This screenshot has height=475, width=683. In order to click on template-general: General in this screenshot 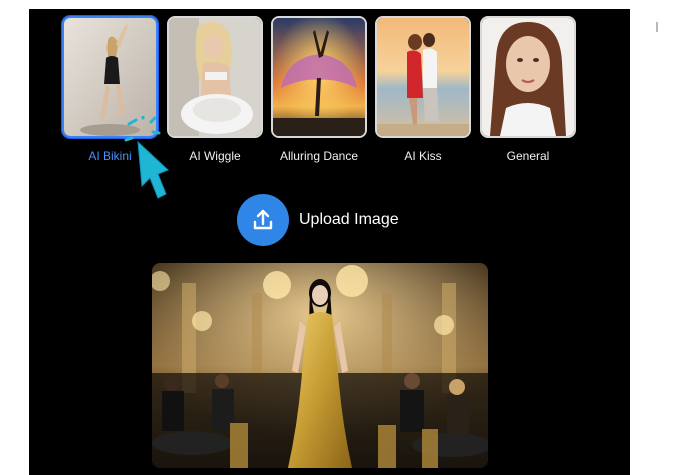, I will do `click(528, 89)`.